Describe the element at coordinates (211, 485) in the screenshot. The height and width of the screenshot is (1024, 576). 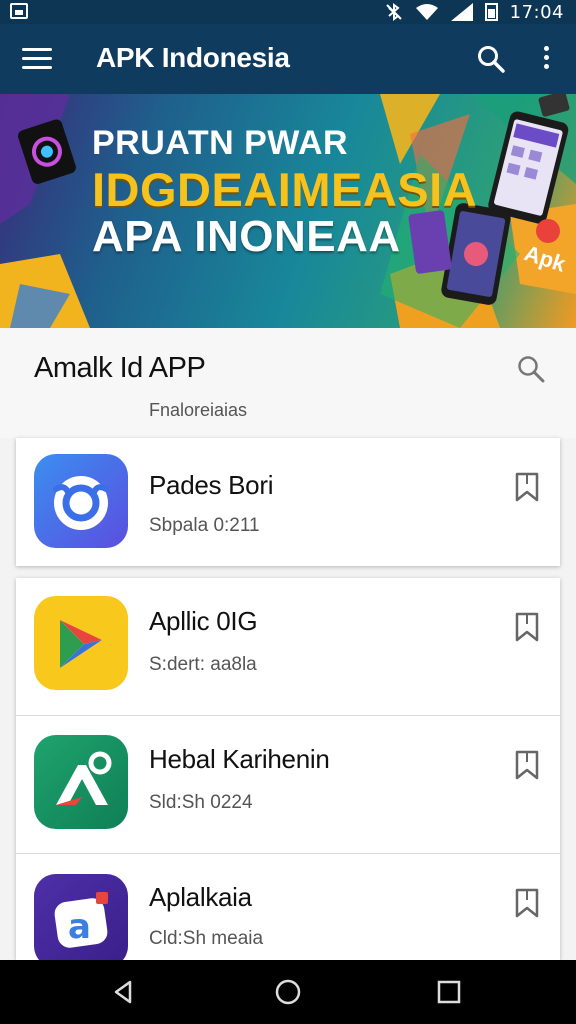
I see `app-name: Pades Bori` at that location.